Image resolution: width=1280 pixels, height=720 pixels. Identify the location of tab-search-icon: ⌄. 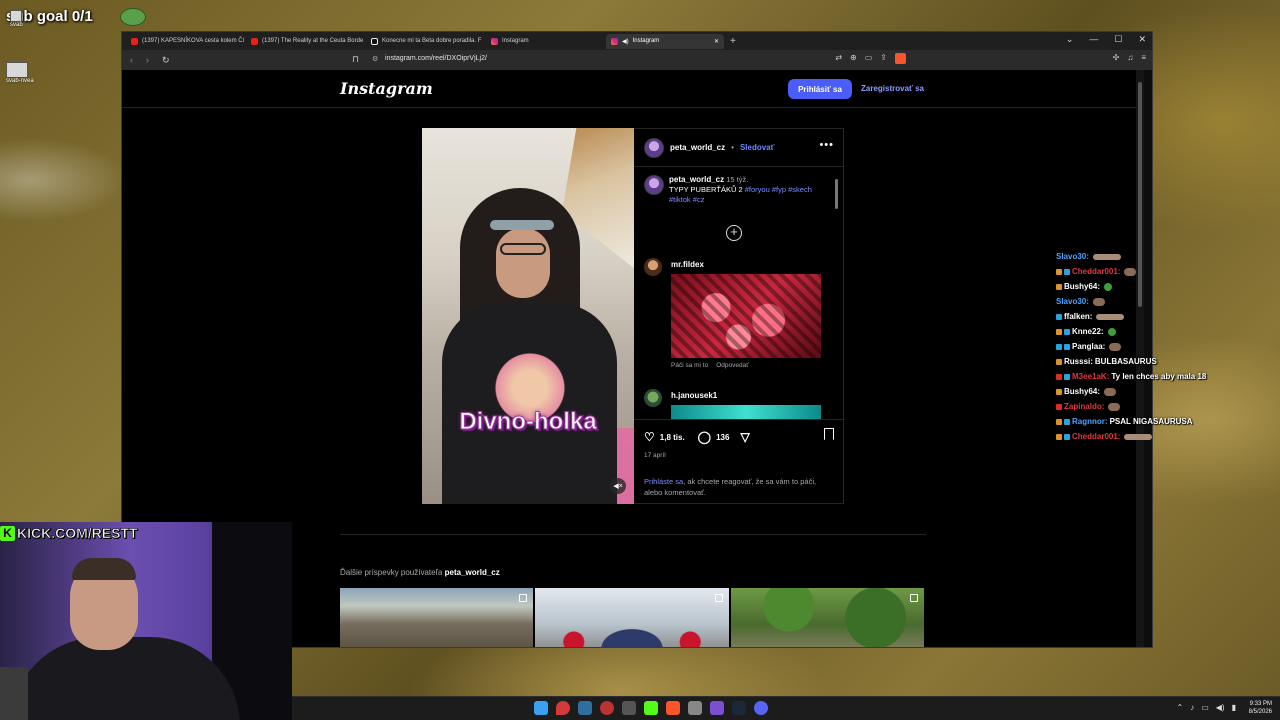
(1070, 39).